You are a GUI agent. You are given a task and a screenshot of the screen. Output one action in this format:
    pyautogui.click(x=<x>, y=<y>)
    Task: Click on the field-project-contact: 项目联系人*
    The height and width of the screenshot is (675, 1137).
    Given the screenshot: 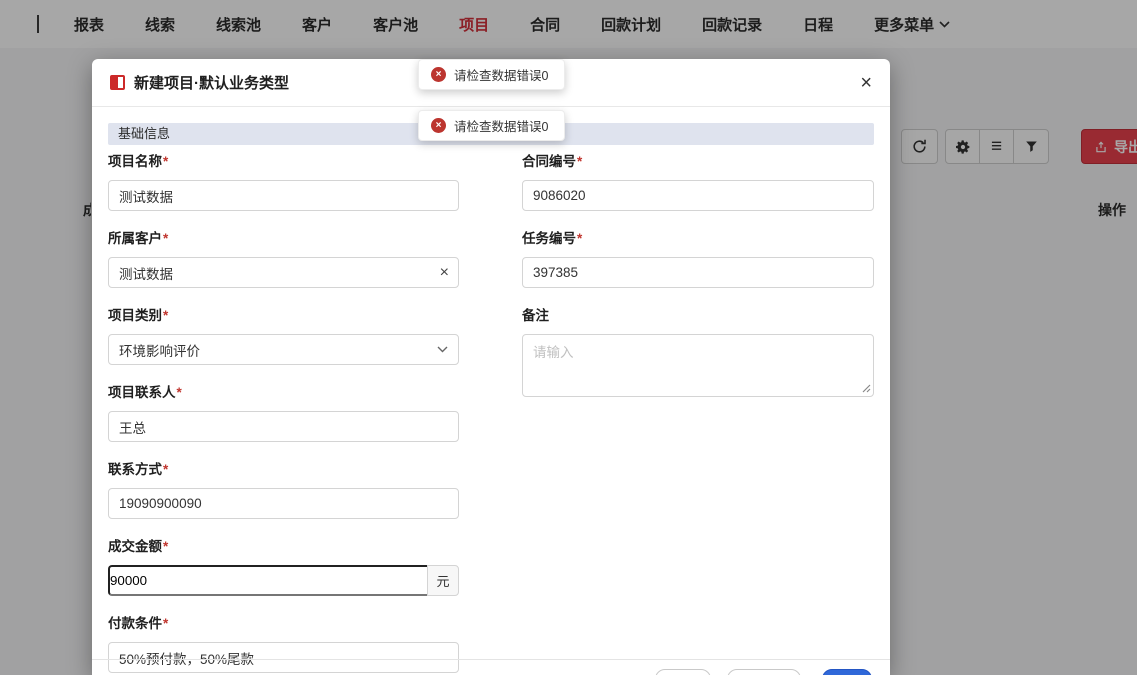 What is the action you would take?
    pyautogui.click(x=283, y=411)
    